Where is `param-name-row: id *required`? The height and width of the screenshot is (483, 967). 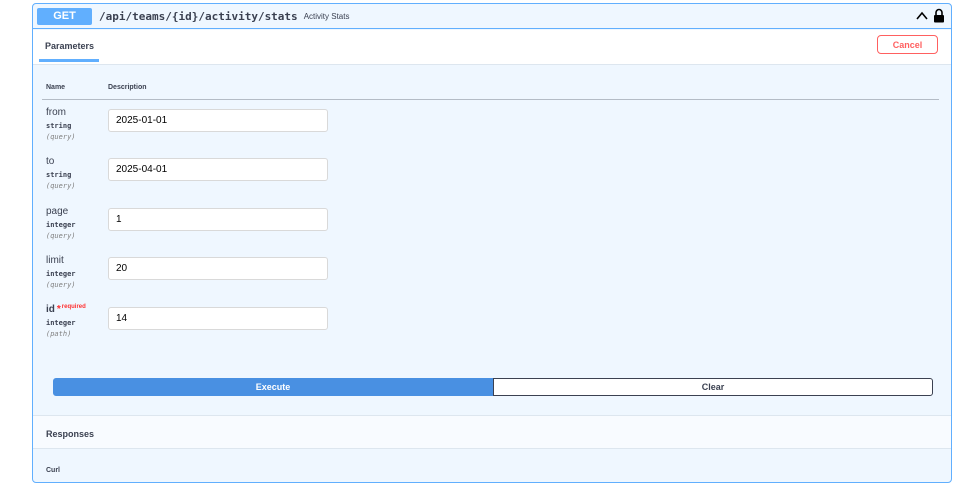 param-name-row: id *required is located at coordinates (66, 309).